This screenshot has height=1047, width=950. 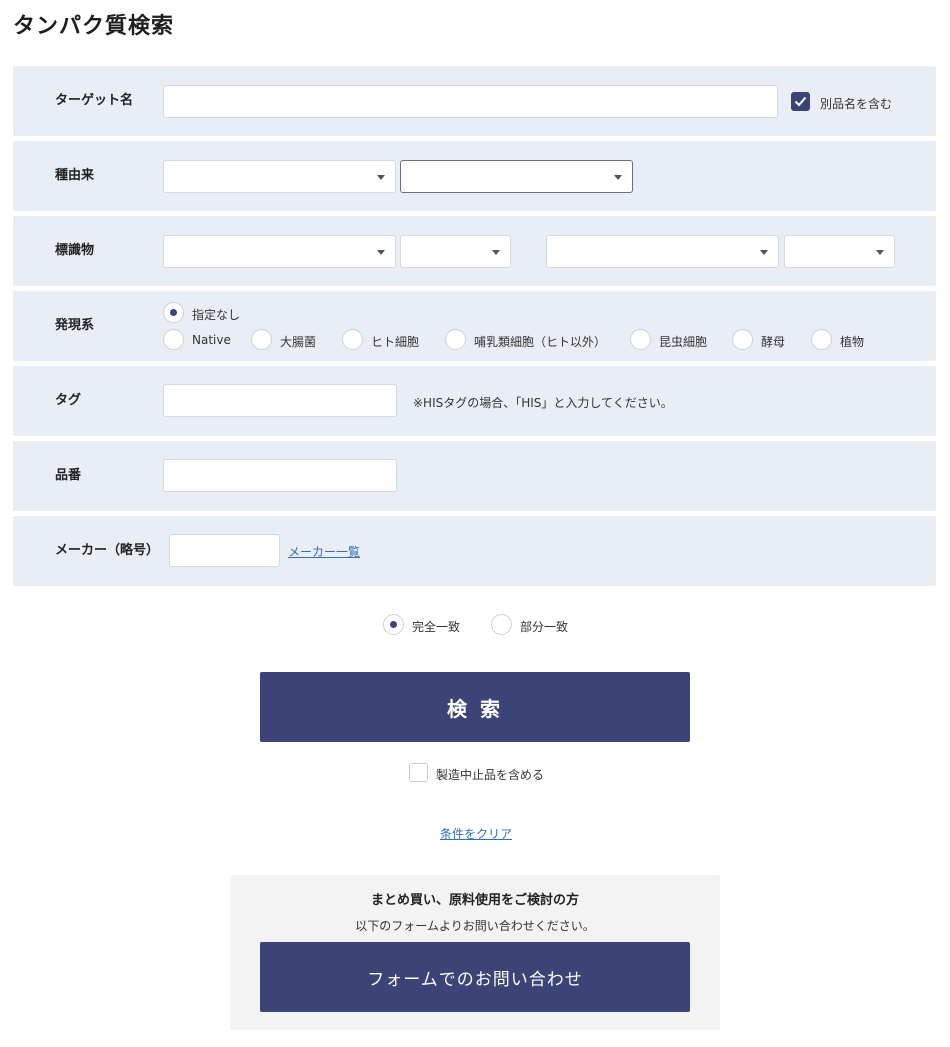 What do you see at coordinates (821, 339) in the screenshot?
I see `expression-radio-plant` at bounding box center [821, 339].